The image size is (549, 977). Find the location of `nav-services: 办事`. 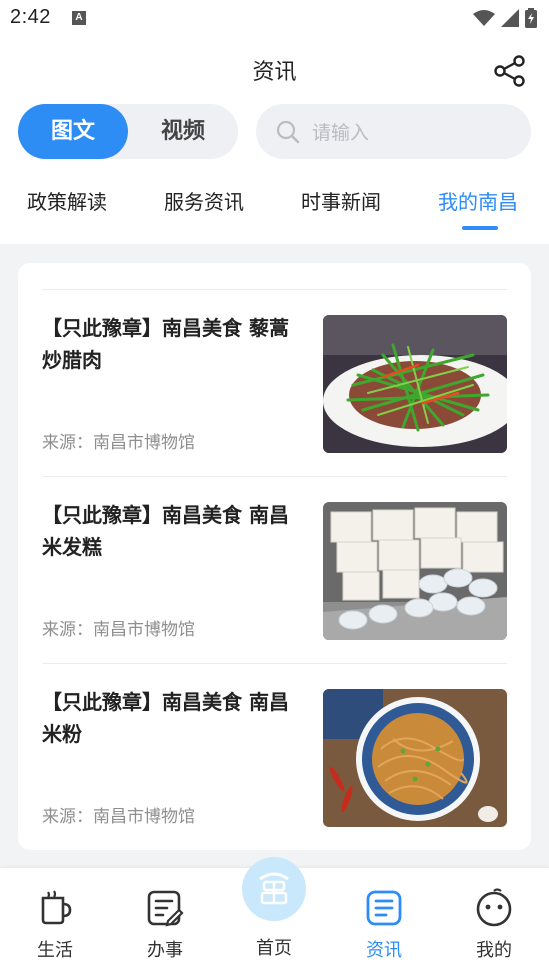

nav-services: 办事 is located at coordinates (165, 922).